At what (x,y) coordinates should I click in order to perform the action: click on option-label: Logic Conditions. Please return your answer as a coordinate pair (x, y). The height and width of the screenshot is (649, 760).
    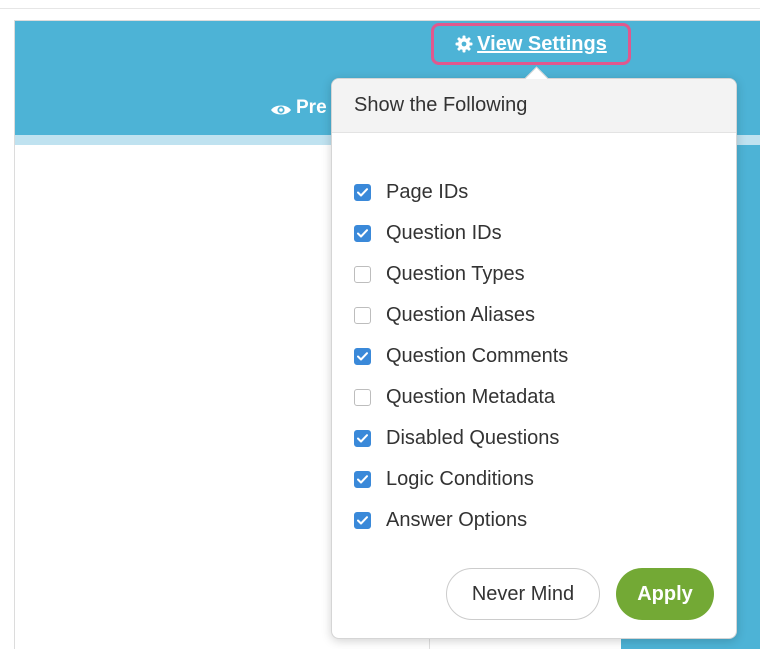
    Looking at the image, I should click on (460, 479).